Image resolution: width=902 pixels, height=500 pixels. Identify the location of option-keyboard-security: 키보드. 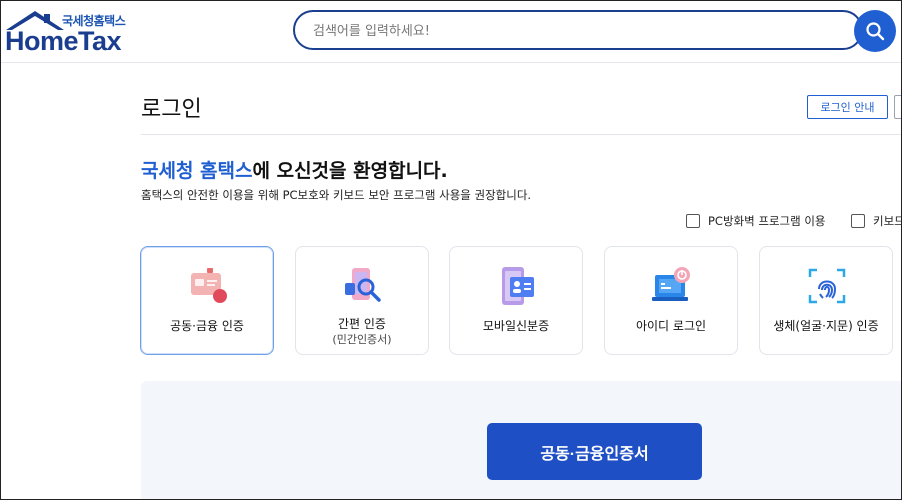
(876, 221).